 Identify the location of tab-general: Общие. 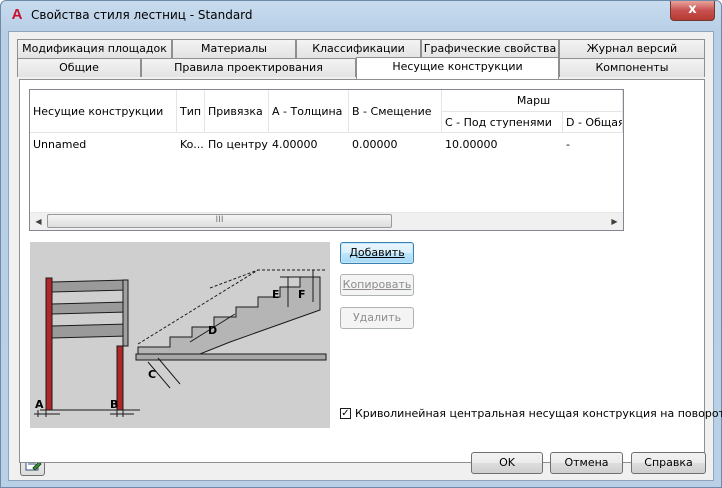
(79, 67).